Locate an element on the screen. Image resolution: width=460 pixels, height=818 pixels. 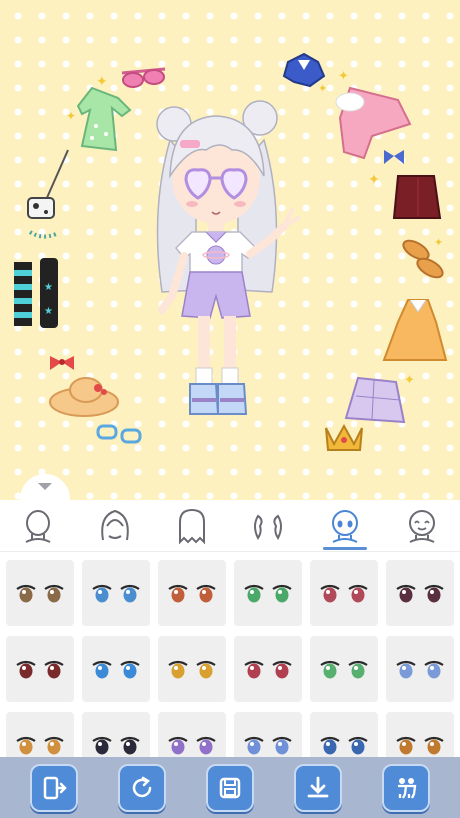
red-skirt-item is located at coordinates (417, 197).